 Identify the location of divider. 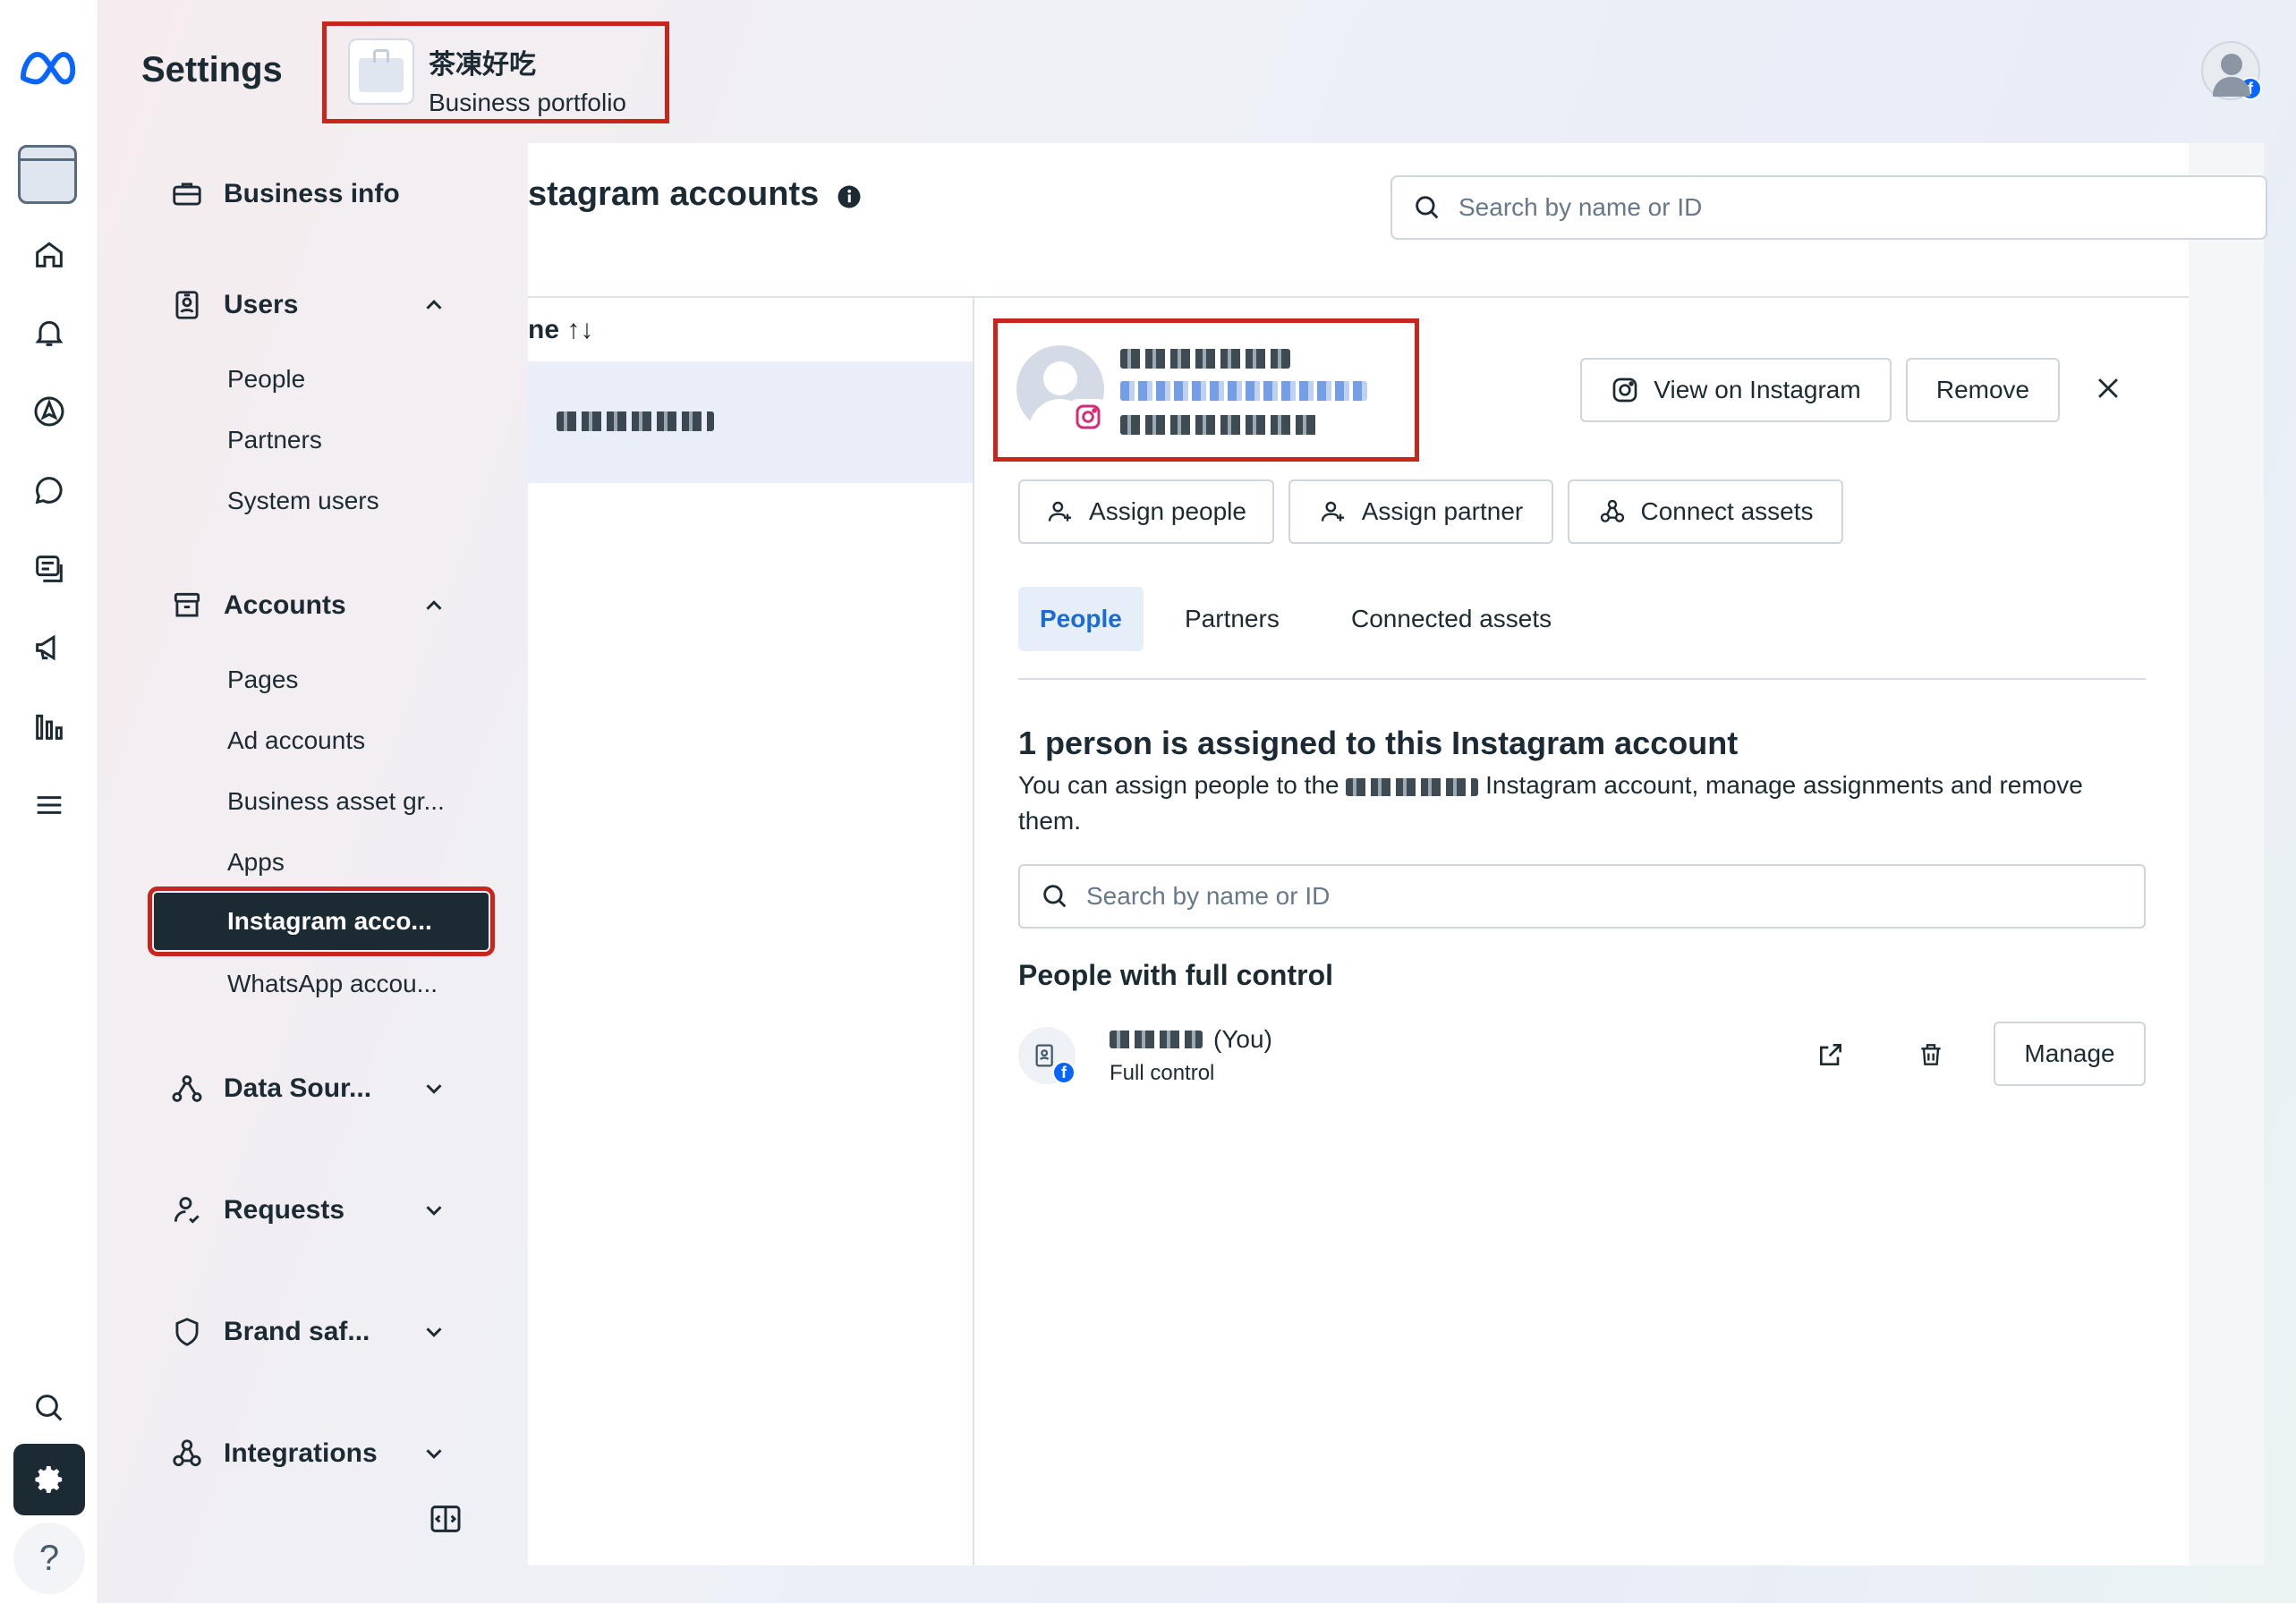
(1358, 297).